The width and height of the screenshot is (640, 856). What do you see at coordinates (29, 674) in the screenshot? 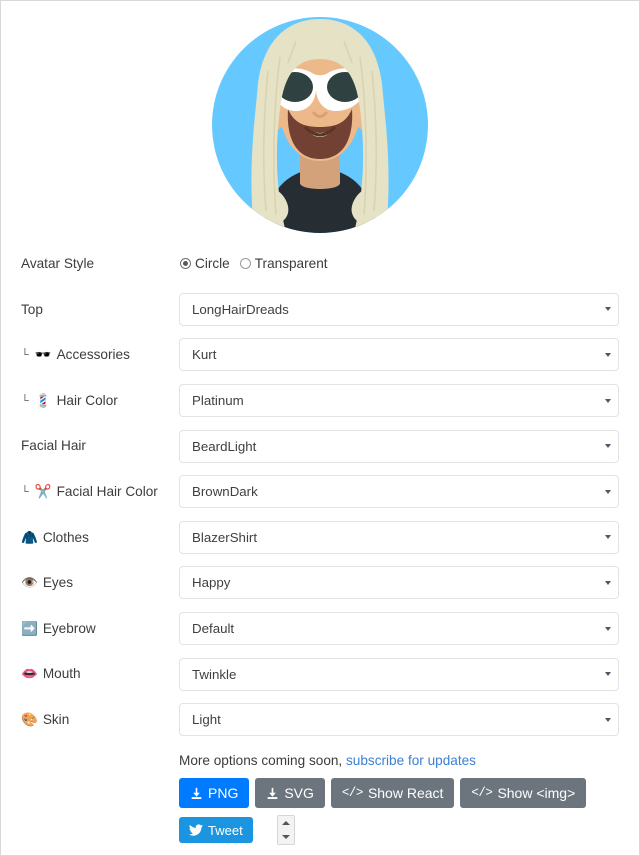
I see `lips-icon: 👄` at bounding box center [29, 674].